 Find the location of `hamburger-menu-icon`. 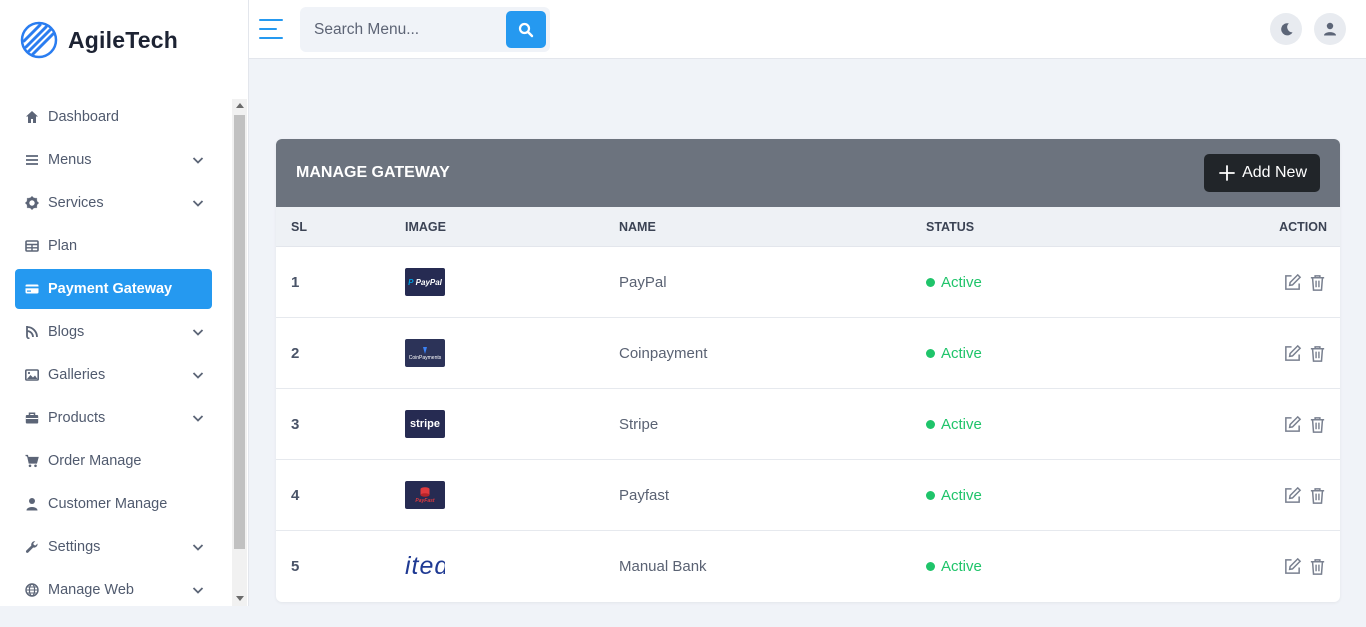

hamburger-menu-icon is located at coordinates (271, 29).